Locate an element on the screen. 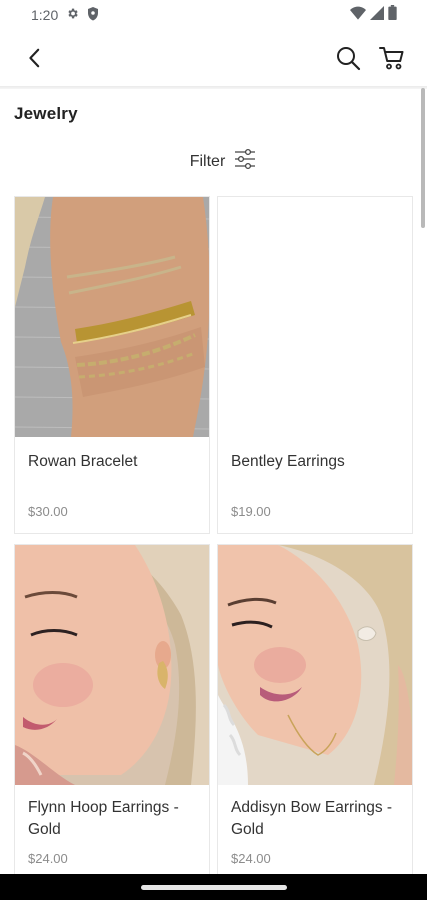  gear-icon is located at coordinates (72, 15).